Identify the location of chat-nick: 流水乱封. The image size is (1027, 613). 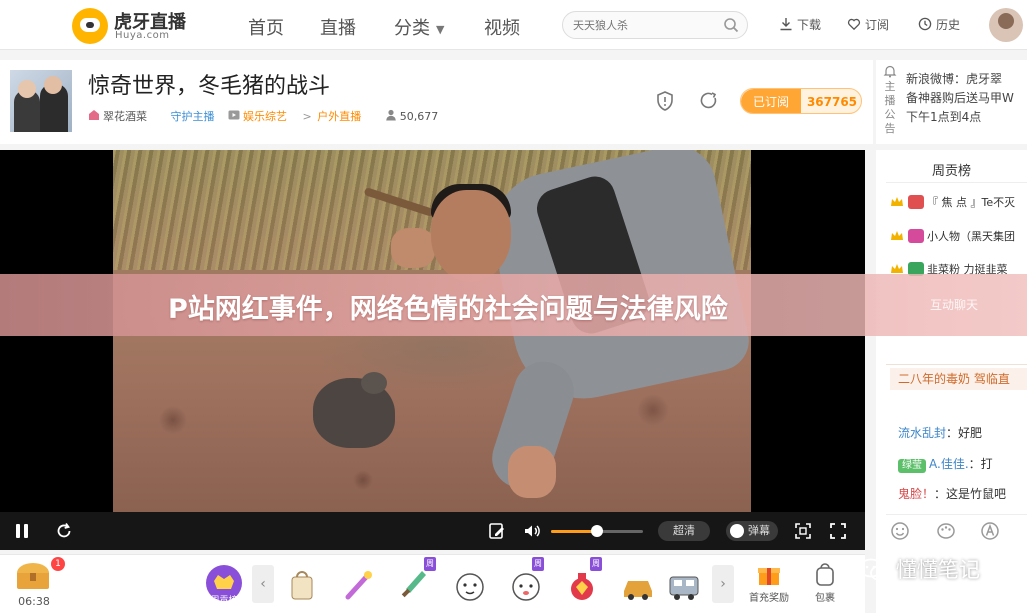
(922, 433).